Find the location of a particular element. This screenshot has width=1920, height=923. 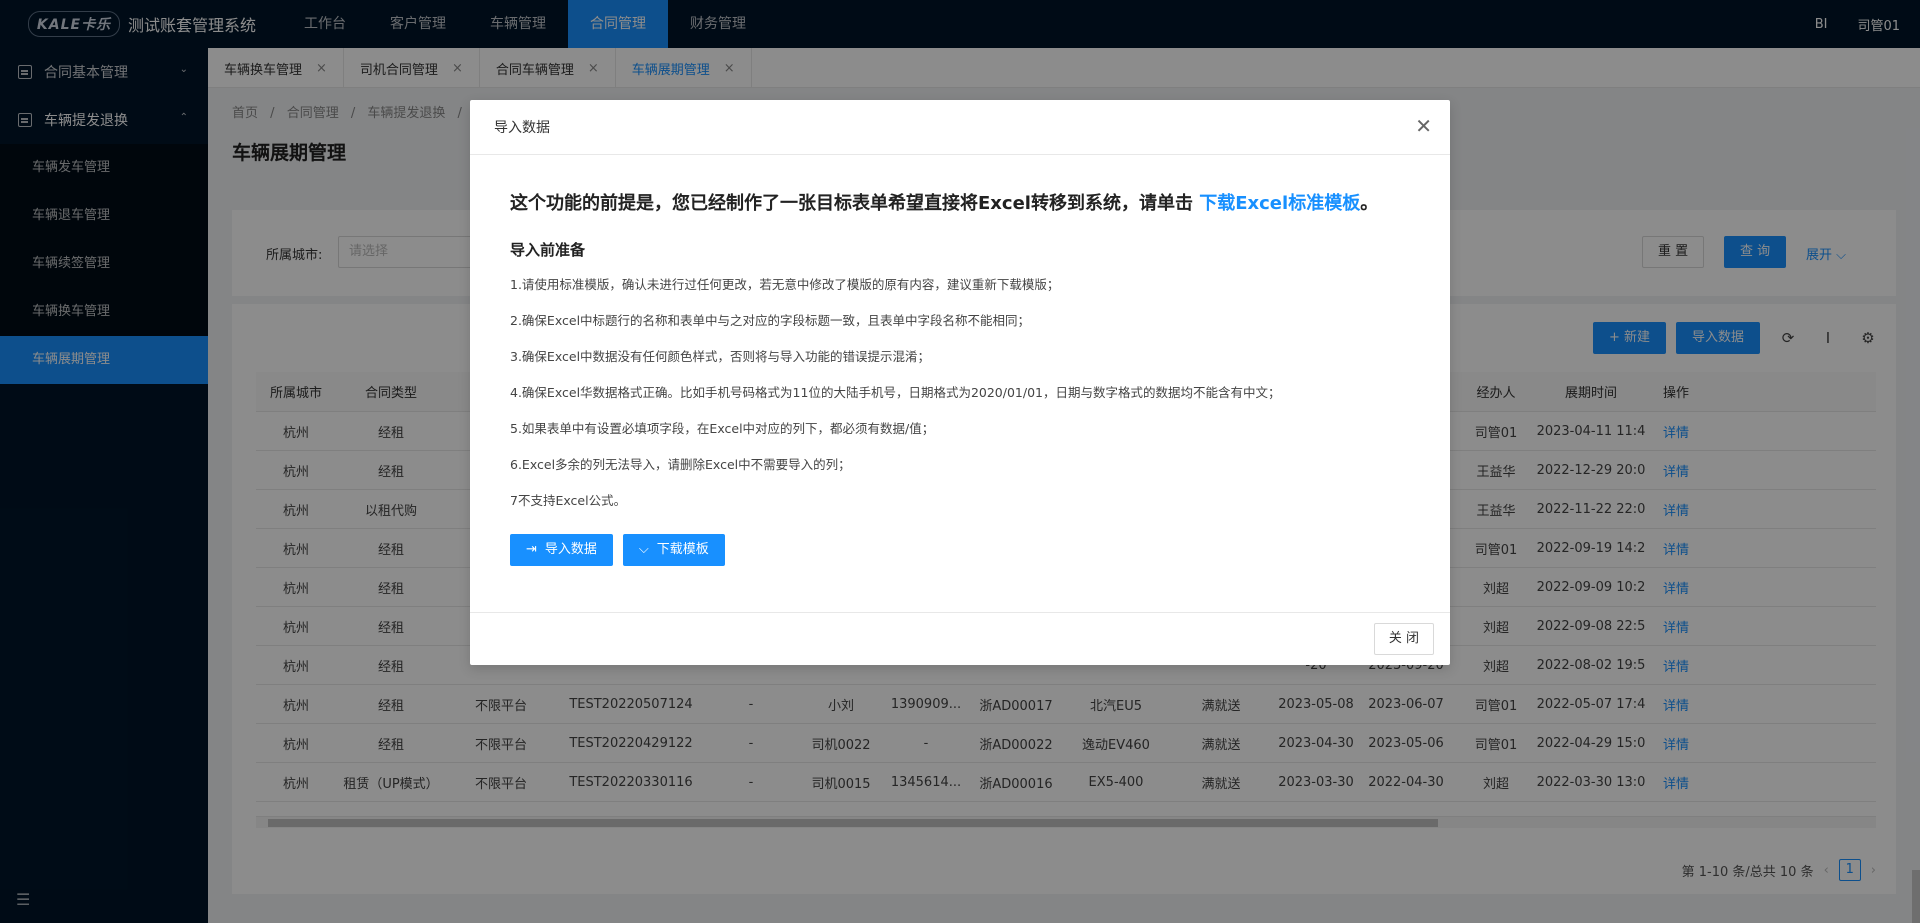

modal-download-button: ⌵ 下载模板 is located at coordinates (673, 550).